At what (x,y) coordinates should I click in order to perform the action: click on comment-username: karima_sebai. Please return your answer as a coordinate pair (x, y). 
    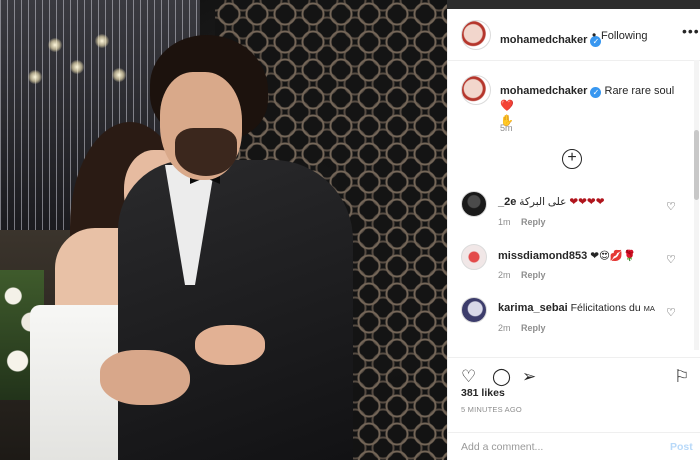
    Looking at the image, I should click on (533, 308).